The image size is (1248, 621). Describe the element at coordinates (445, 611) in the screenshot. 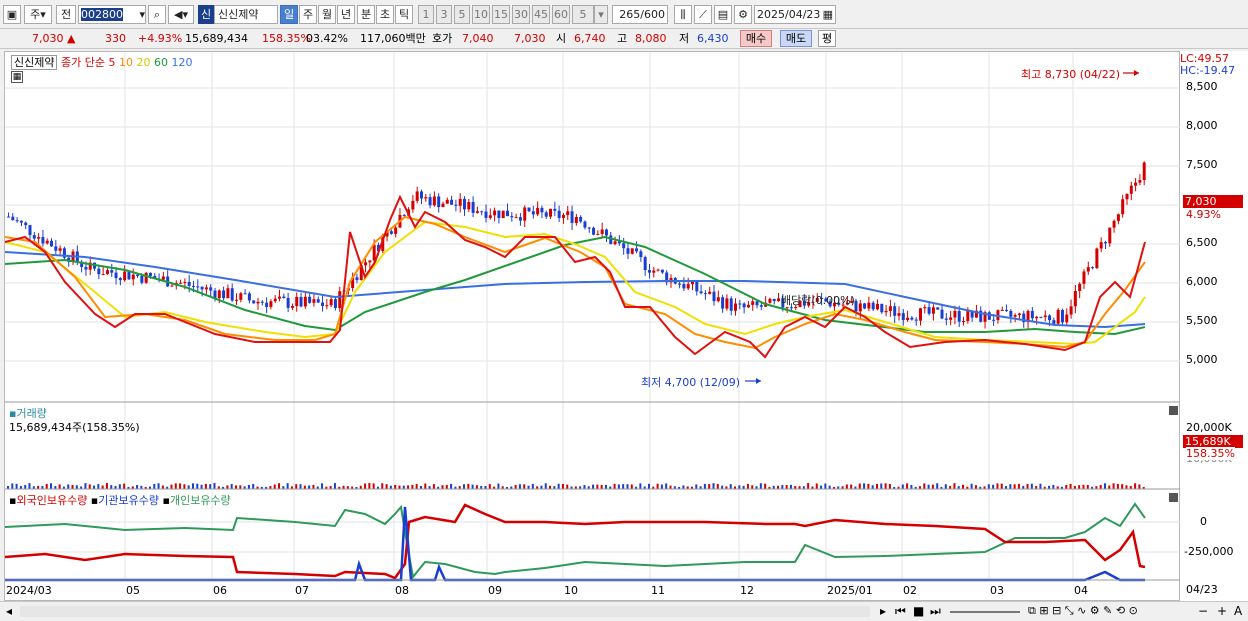

I see `horizontal-scrollbar` at that location.